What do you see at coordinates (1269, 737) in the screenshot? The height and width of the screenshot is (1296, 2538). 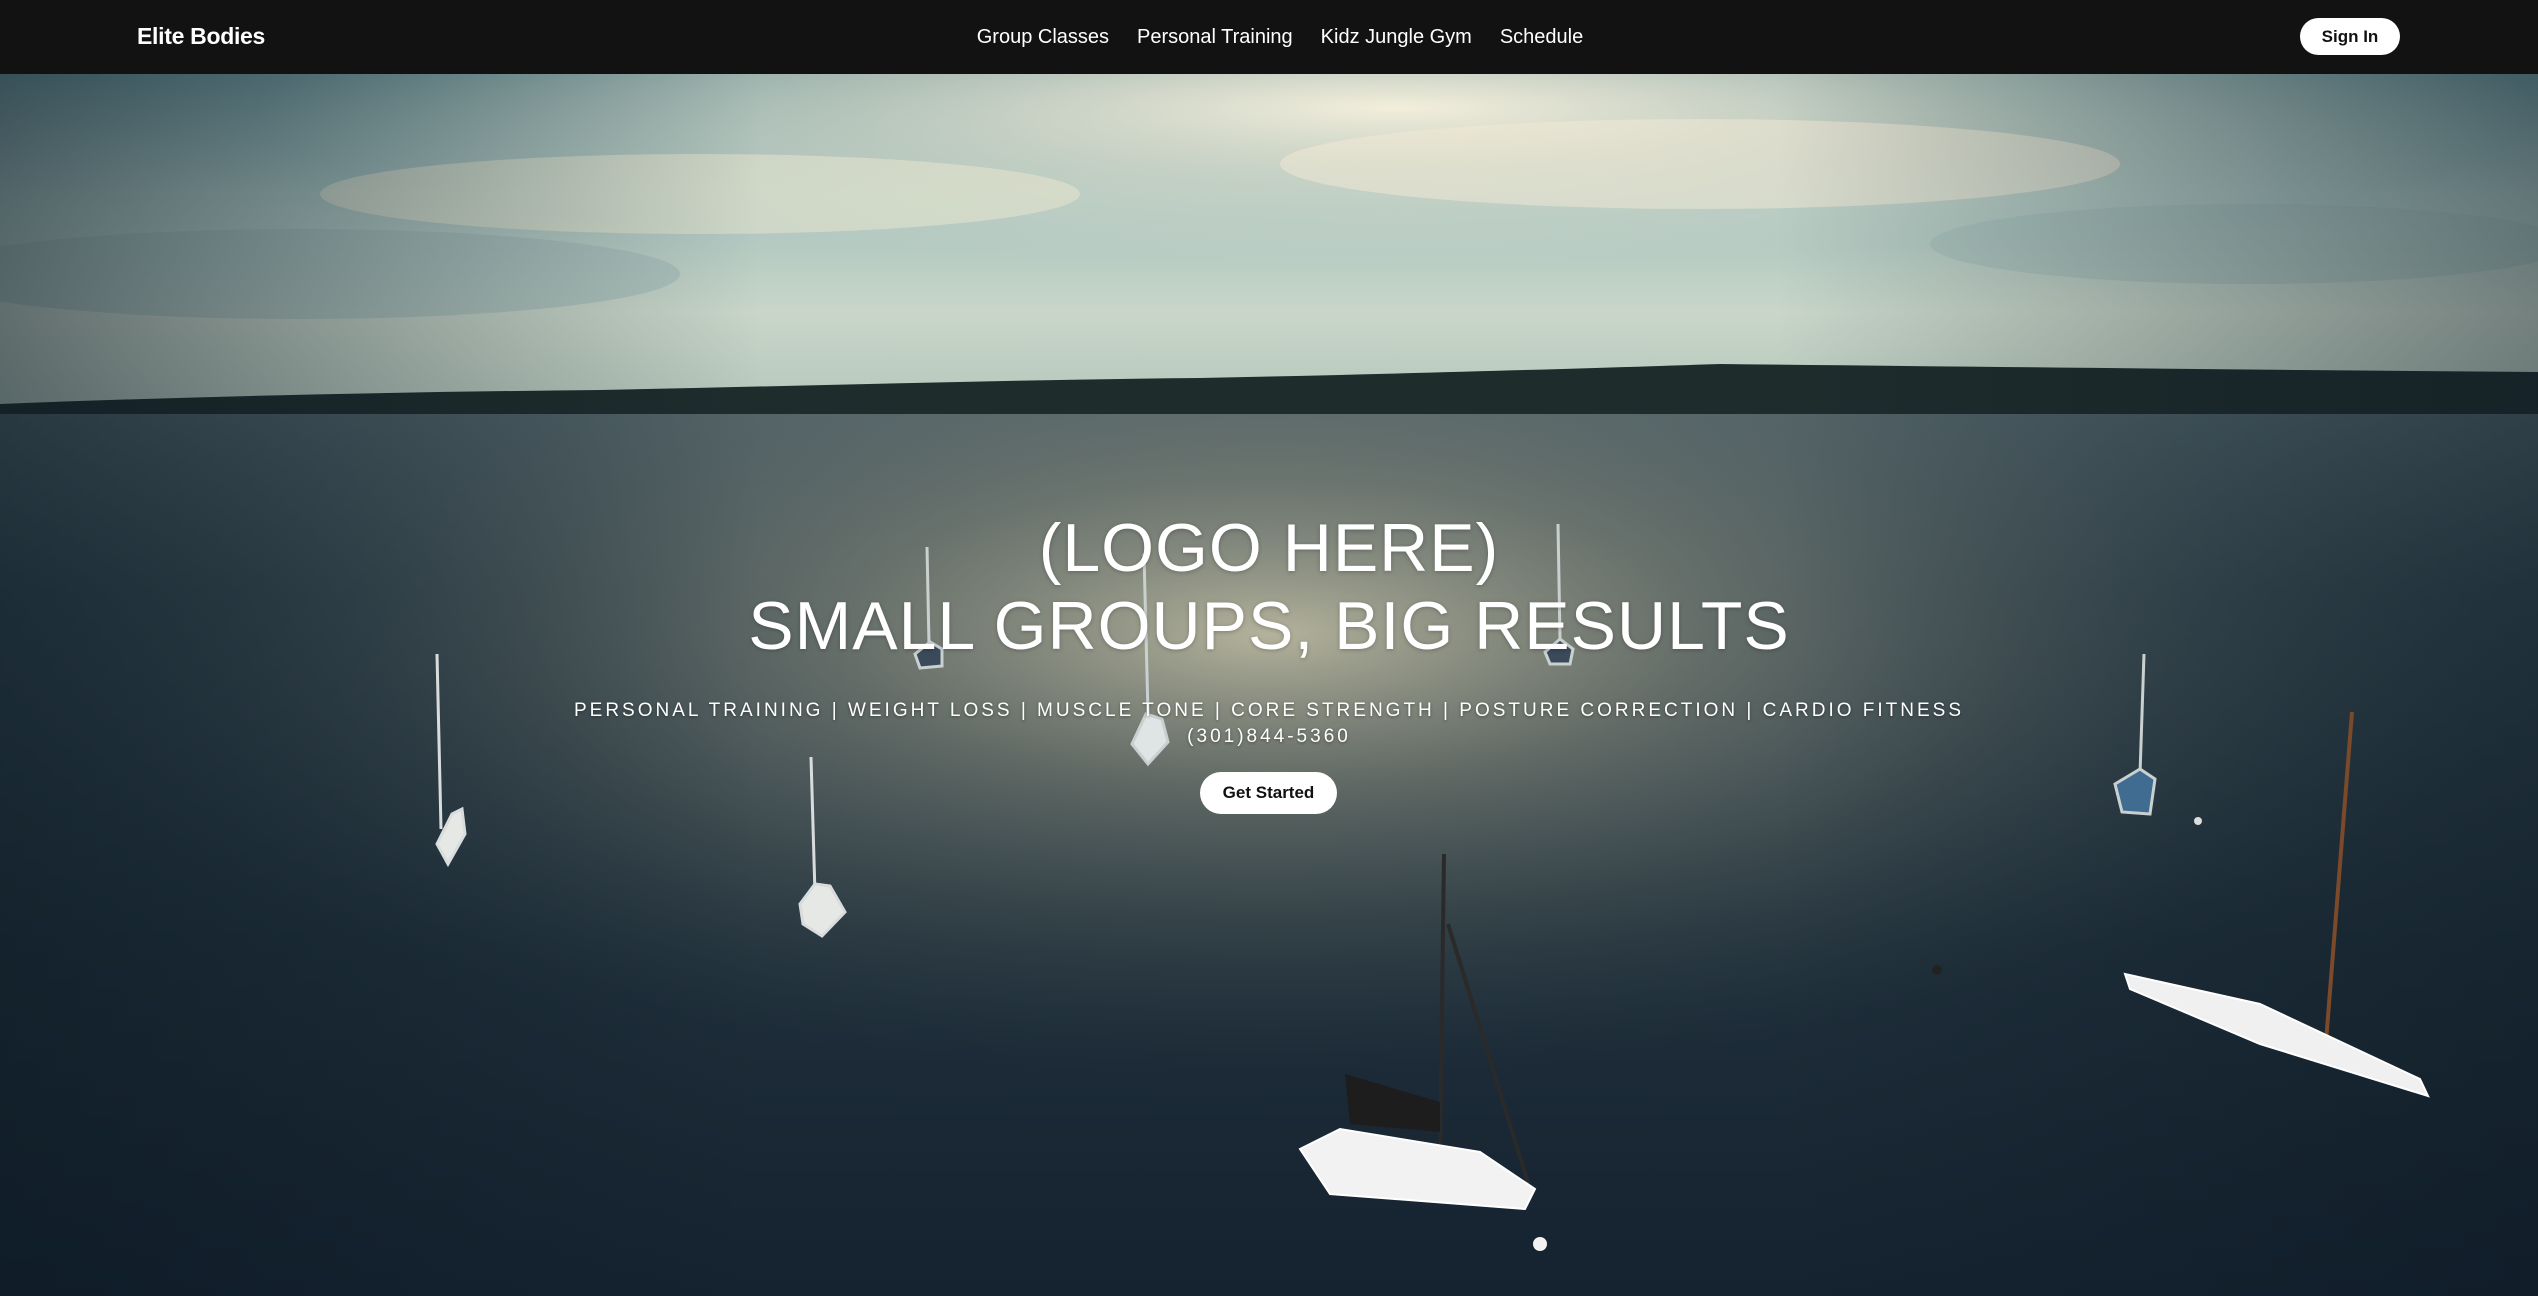 I see `phone-number: (301)844-5360` at bounding box center [1269, 737].